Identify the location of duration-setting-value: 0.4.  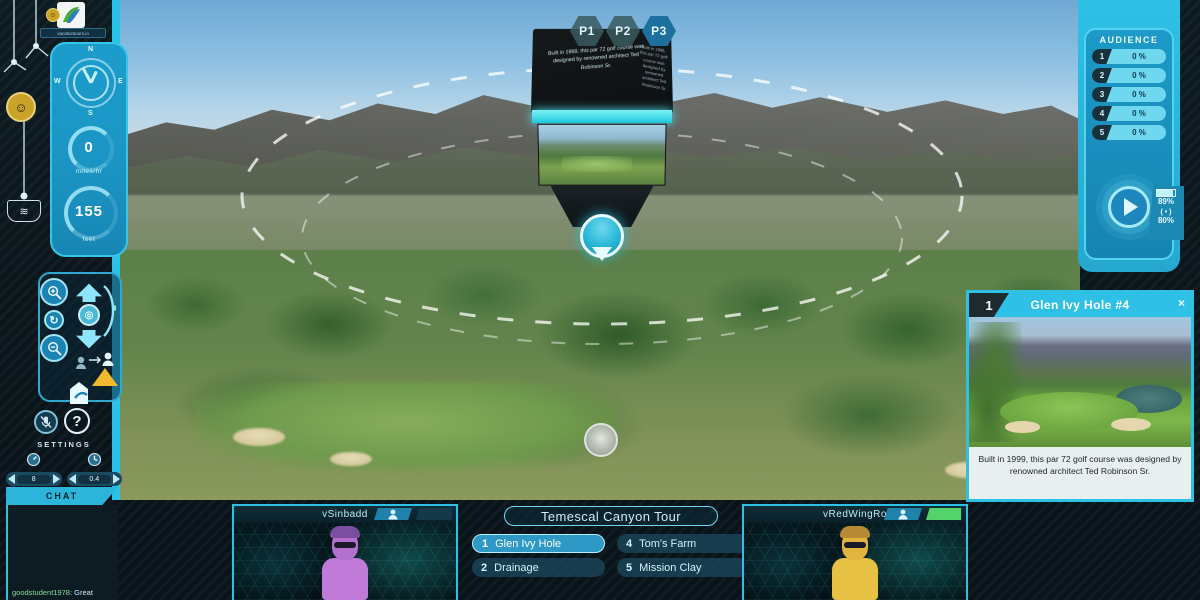
(94, 479).